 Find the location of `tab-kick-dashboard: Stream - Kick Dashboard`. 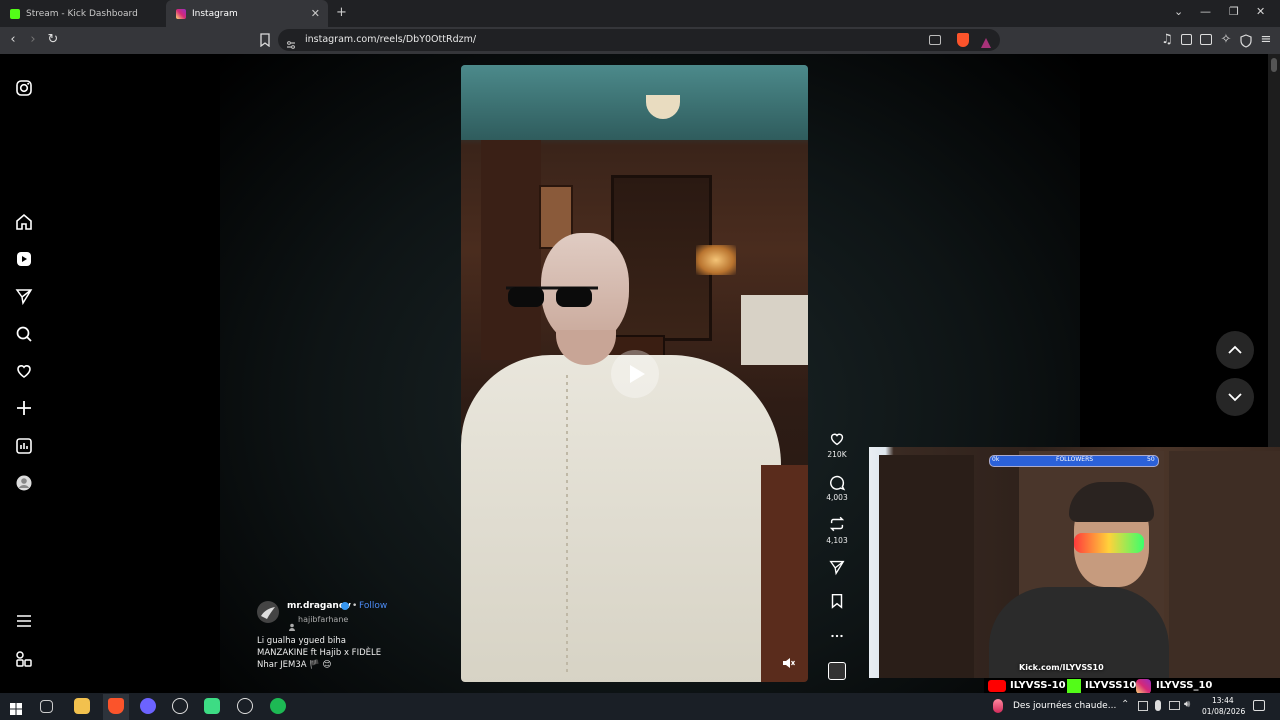

tab-kick-dashboard: Stream - Kick Dashboard is located at coordinates (82, 13).